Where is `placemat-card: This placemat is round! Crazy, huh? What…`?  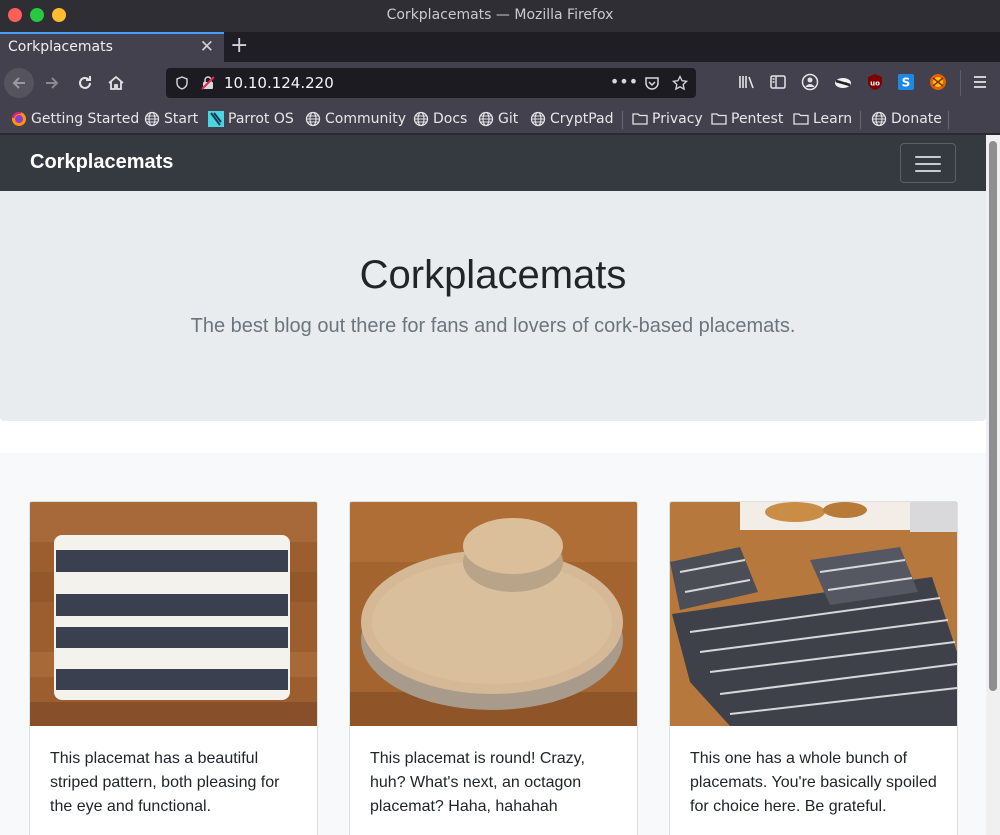
placemat-card: This placemat is round! Crazy, huh? What… is located at coordinates (493, 668).